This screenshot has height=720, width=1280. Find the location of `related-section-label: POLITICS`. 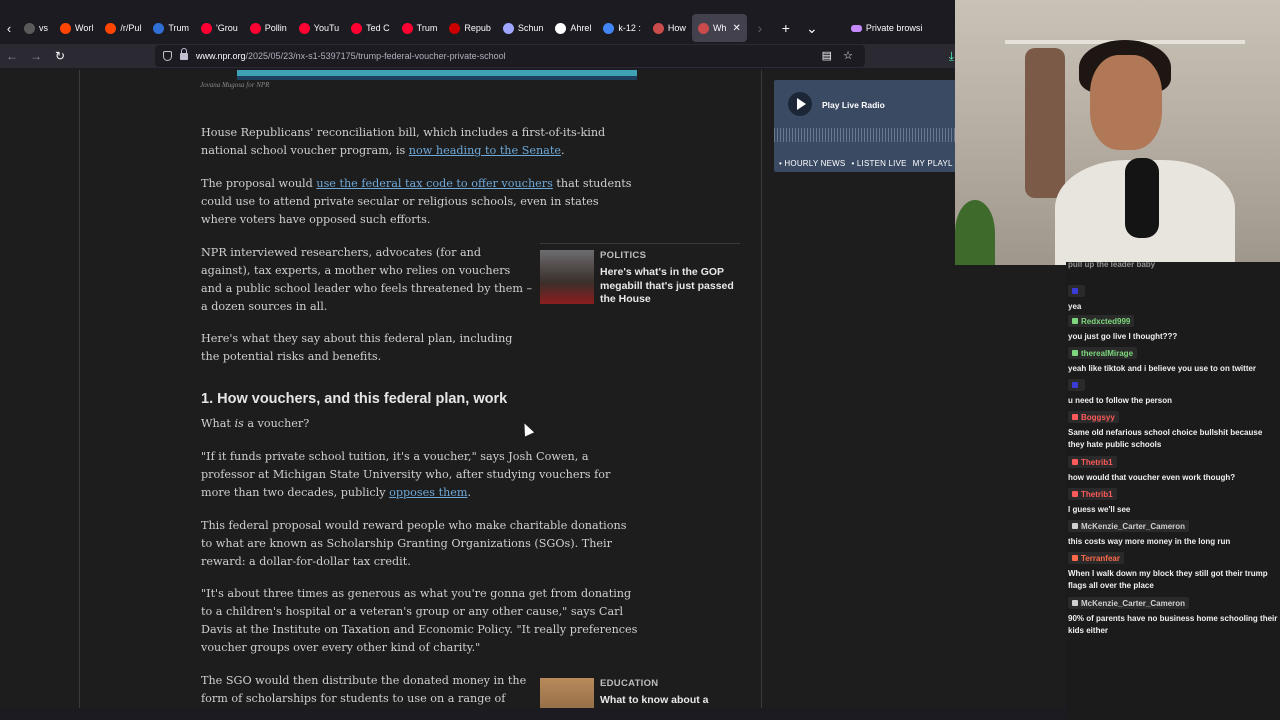

related-section-label: POLITICS is located at coordinates (623, 255).